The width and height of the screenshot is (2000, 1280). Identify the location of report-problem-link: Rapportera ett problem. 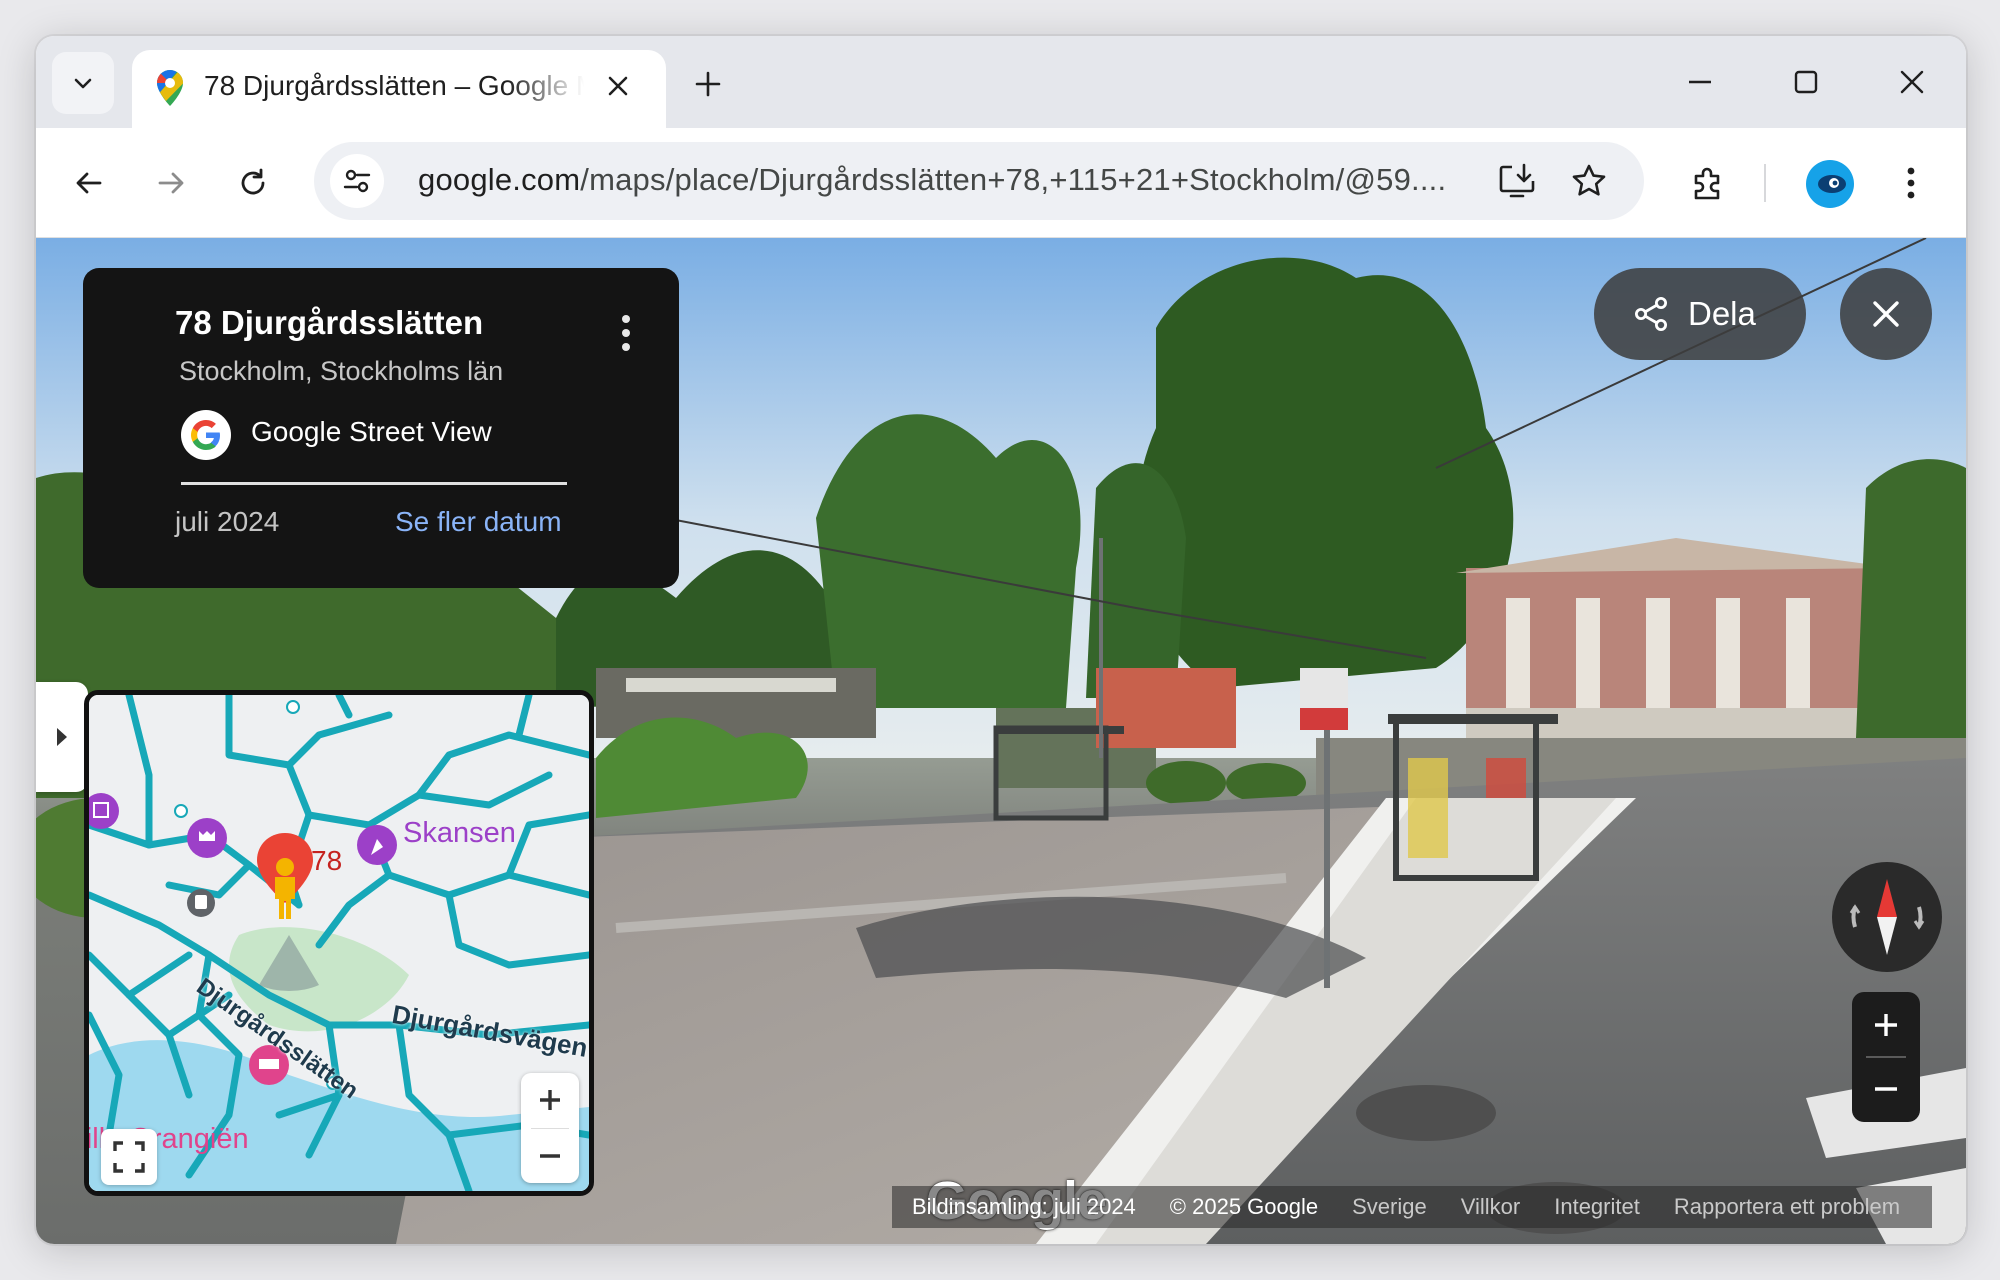
(1787, 1207).